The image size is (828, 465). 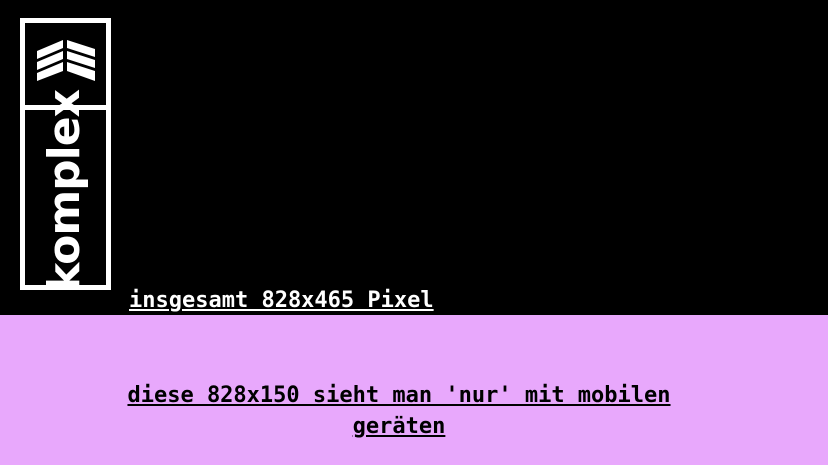 I want to click on banner-size-caption: insgesamt 828x465 Pixel, so click(x=281, y=300).